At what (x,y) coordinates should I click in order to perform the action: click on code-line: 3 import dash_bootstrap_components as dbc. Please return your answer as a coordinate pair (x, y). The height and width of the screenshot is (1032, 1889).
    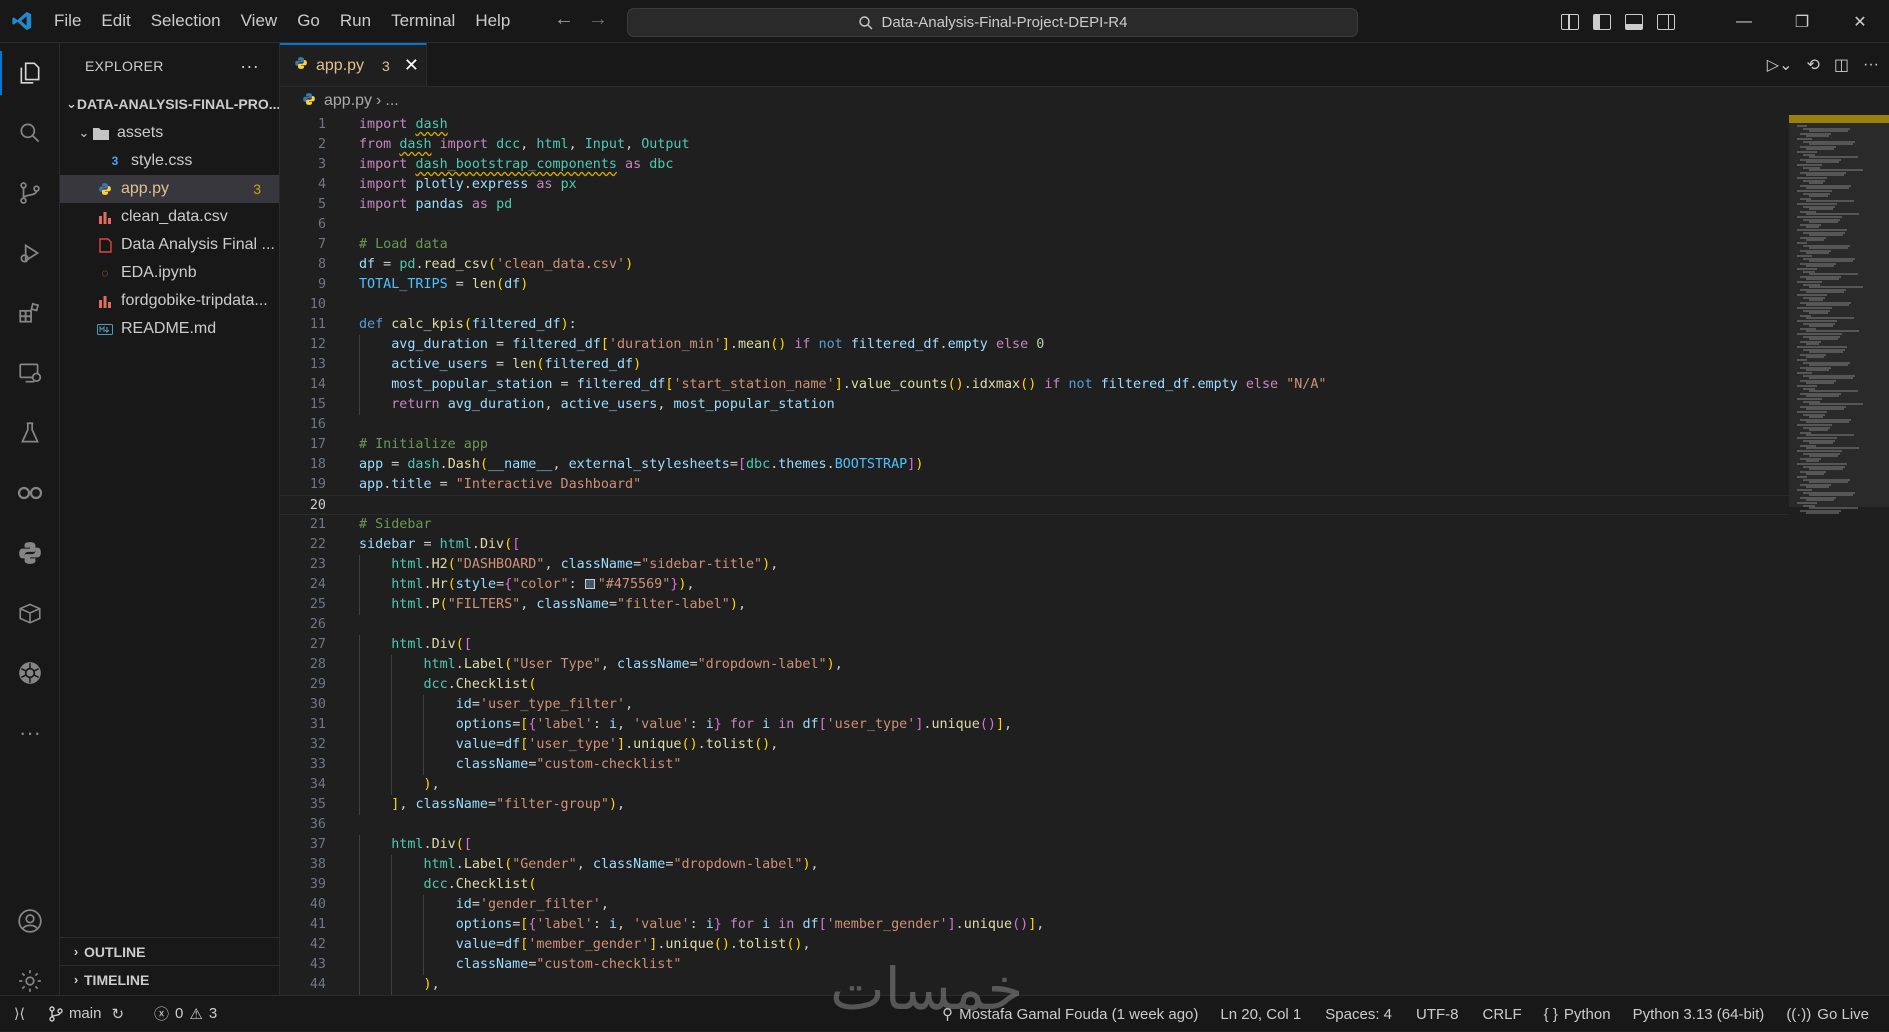
    Looking at the image, I should click on (1035, 165).